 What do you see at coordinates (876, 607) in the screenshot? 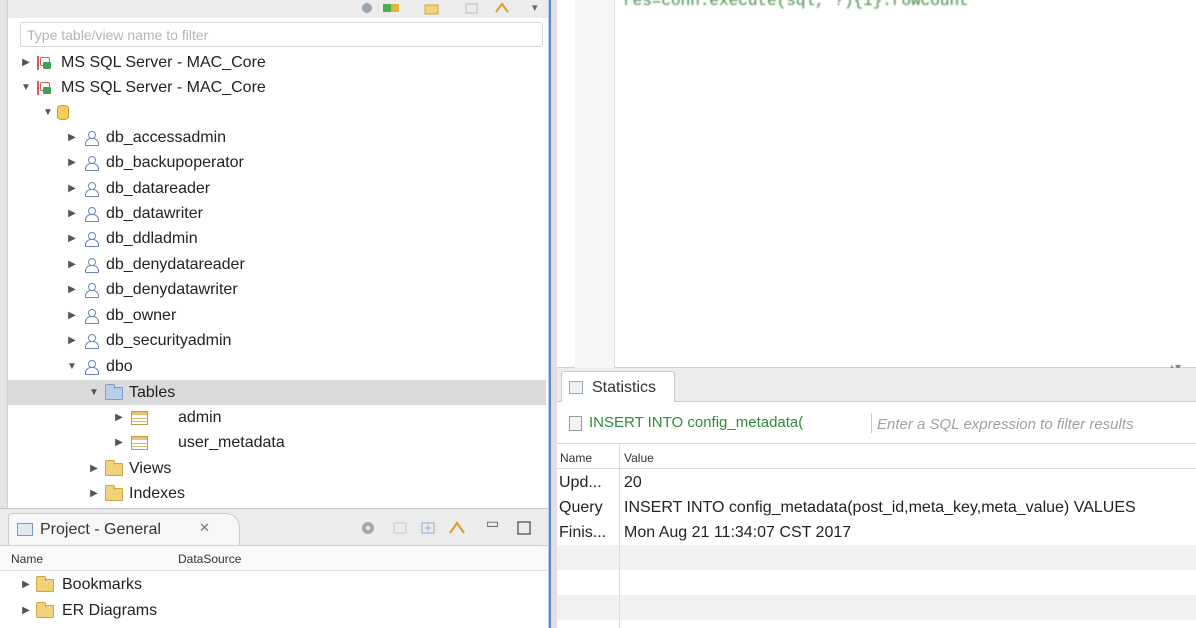
I see `empty-row` at bounding box center [876, 607].